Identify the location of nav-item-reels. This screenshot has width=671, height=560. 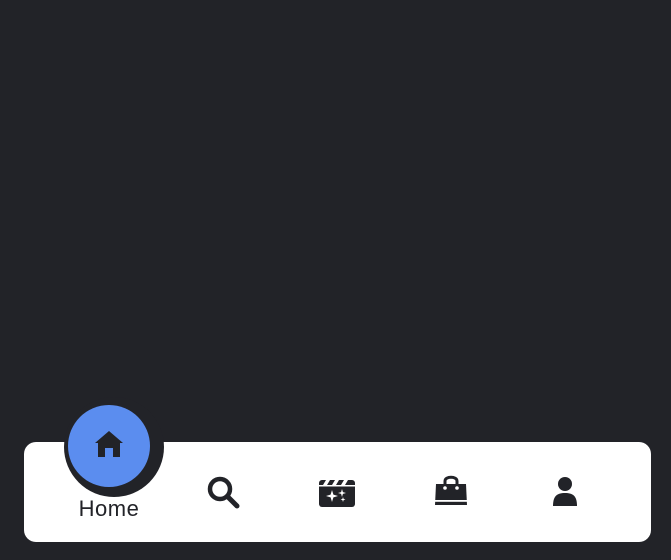
(337, 492).